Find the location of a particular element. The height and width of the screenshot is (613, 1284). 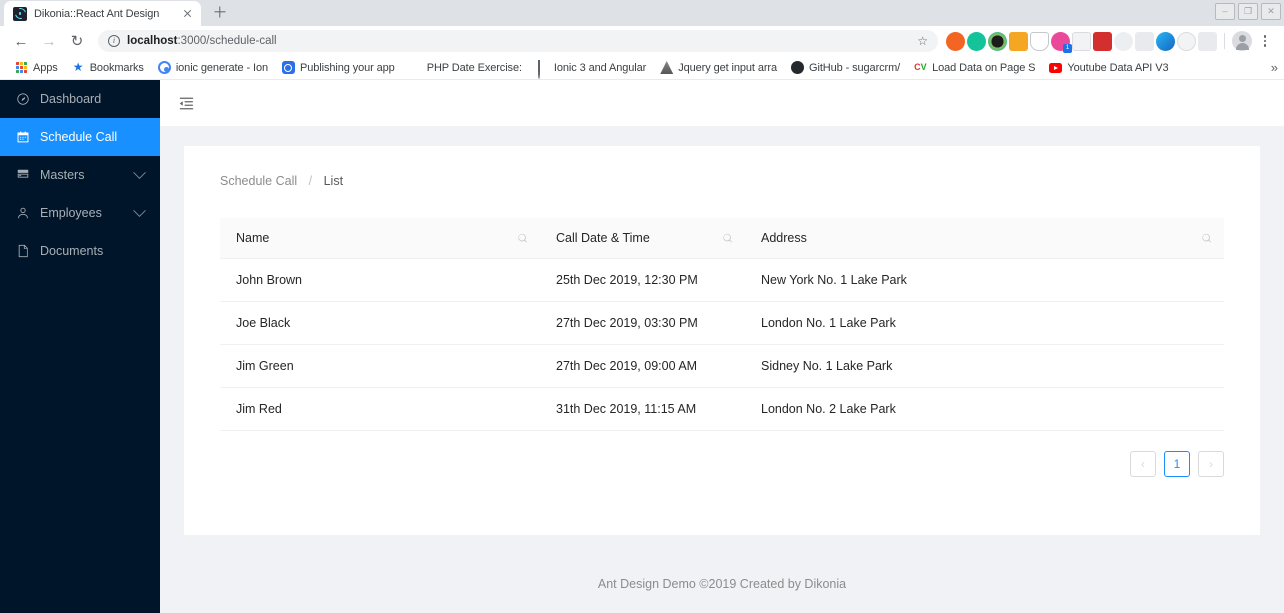

sidebar-item-label: Employees is located at coordinates (71, 213).